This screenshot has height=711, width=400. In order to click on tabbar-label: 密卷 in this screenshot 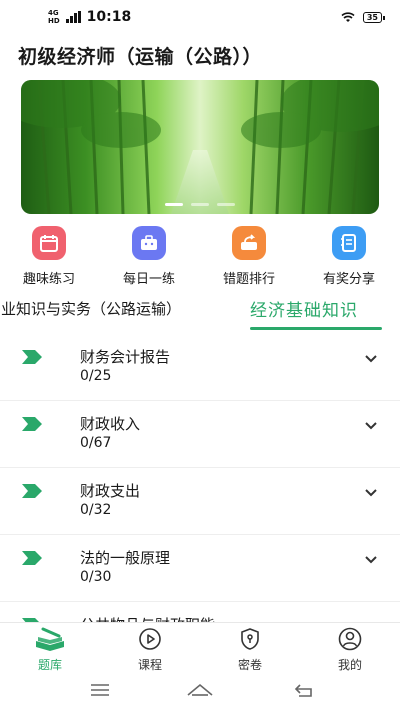, I will do `click(249, 665)`.